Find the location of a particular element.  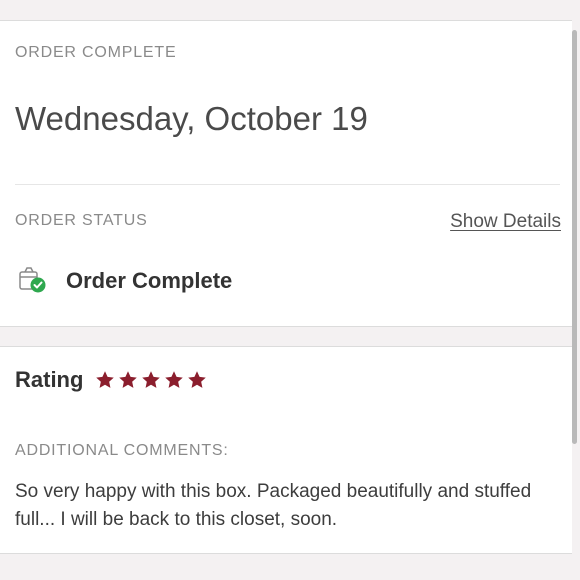

divider is located at coordinates (287, 184).